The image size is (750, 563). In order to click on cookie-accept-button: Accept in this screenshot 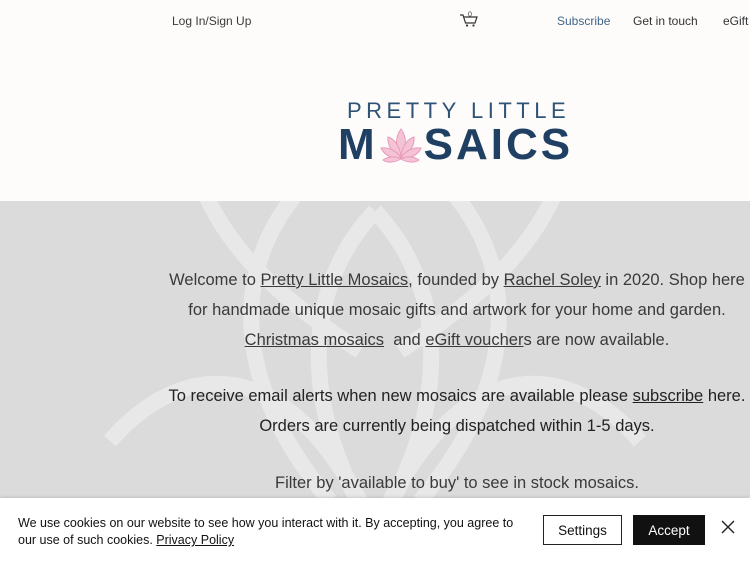, I will do `click(669, 530)`.